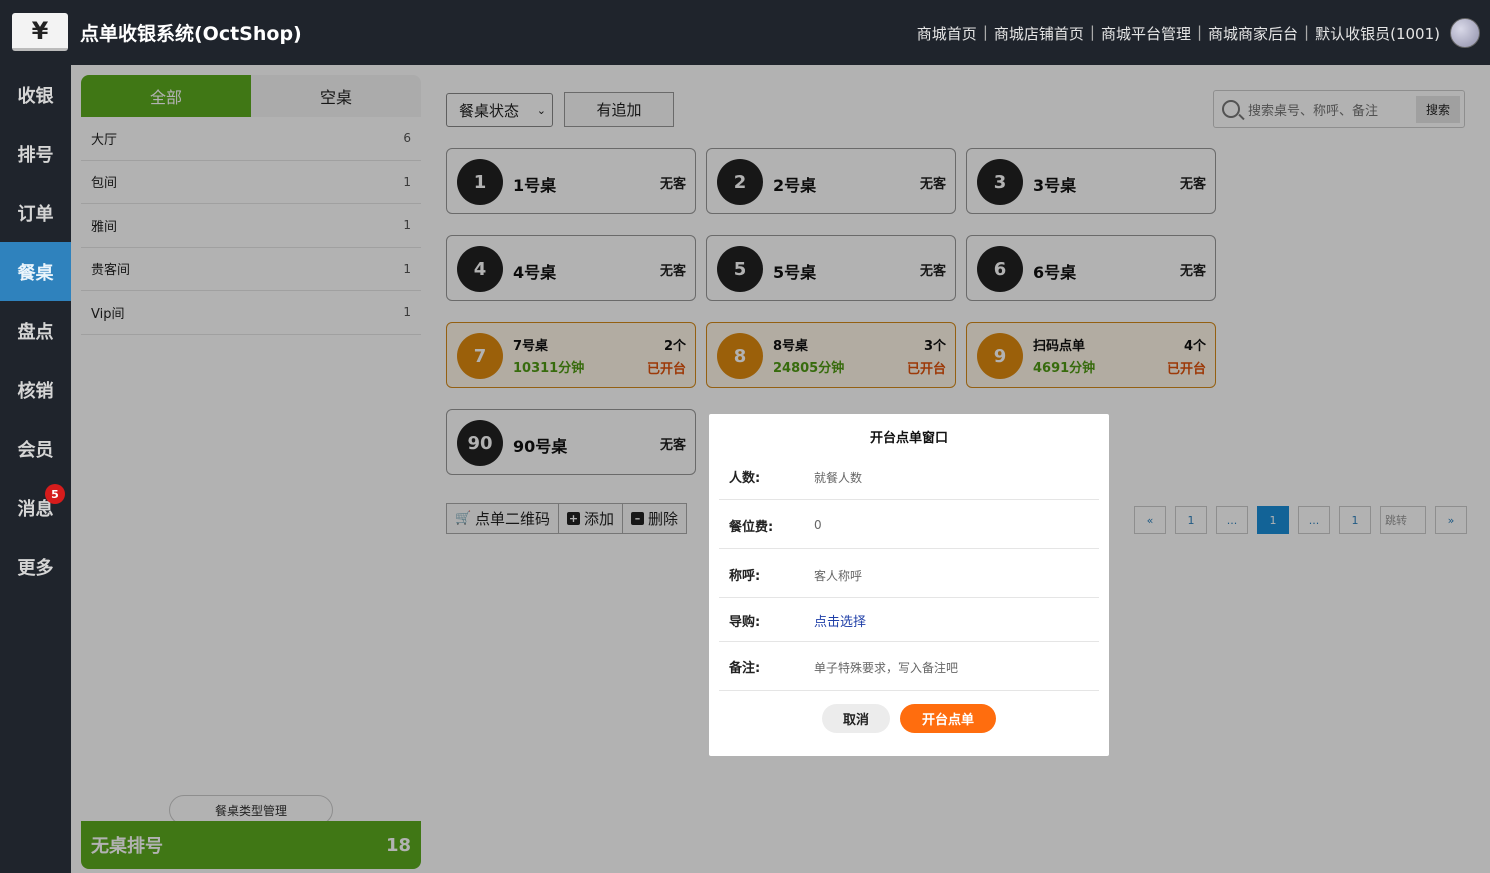  Describe the element at coordinates (909, 573) in the screenshot. I see `field-salutation: 称呼: 客人称呼` at that location.